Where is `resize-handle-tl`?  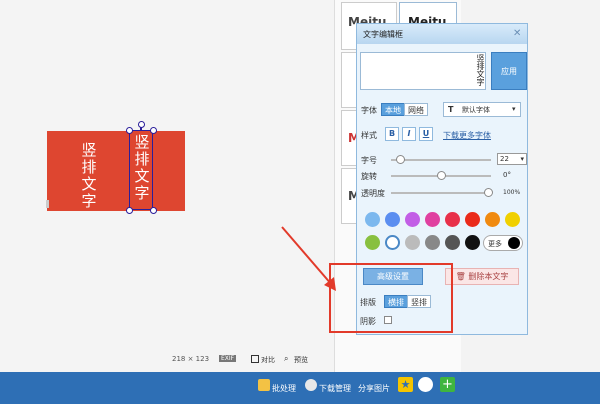 resize-handle-tl is located at coordinates (129, 130).